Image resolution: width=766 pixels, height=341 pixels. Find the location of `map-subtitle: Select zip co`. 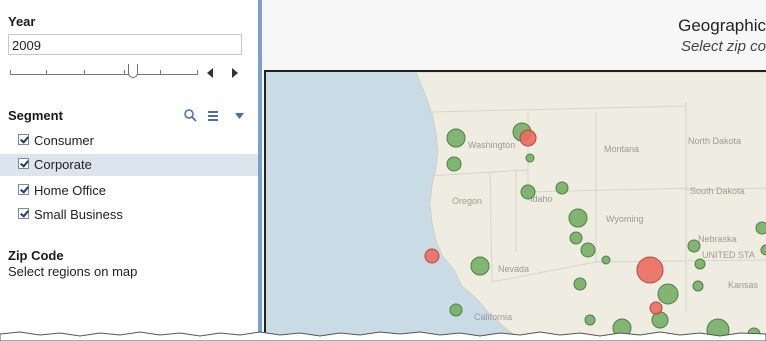

map-subtitle: Select zip co is located at coordinates (723, 46).